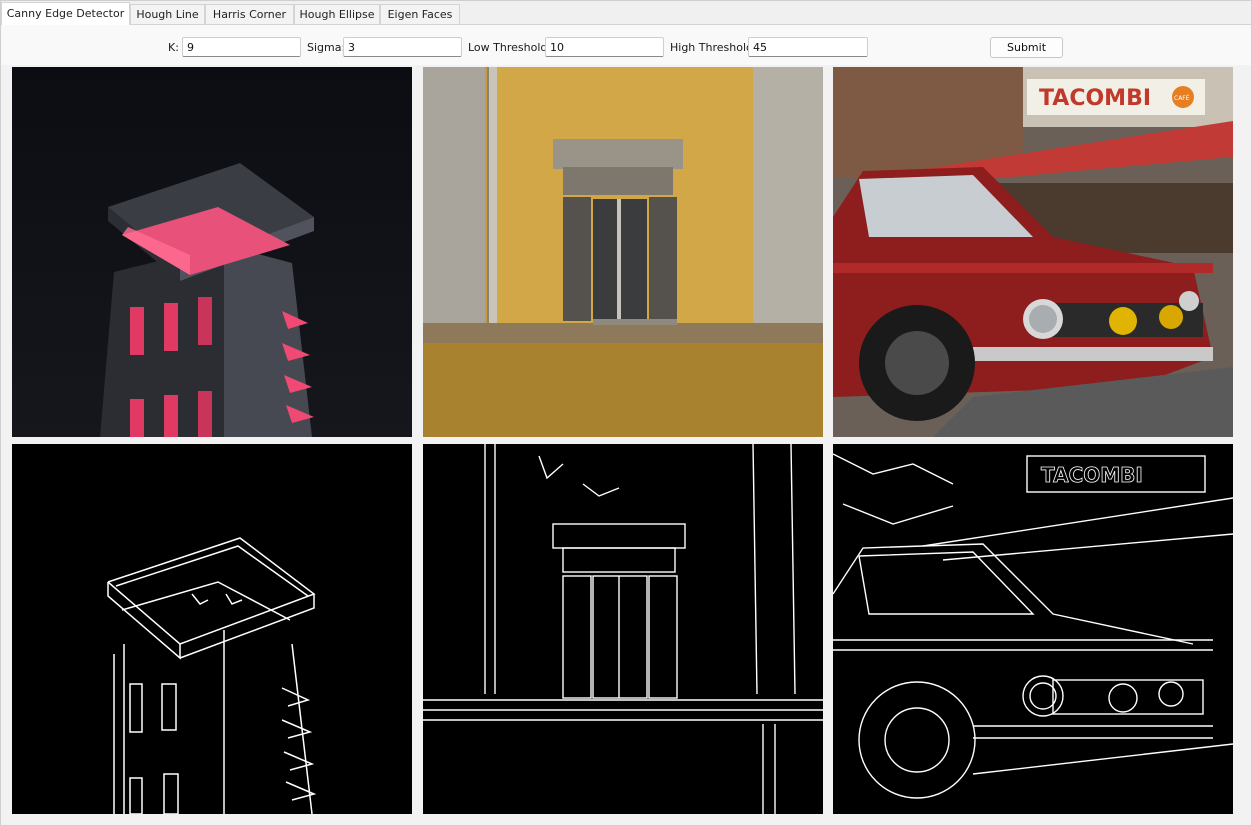  What do you see at coordinates (326, 47) in the screenshot?
I see `sigma-label: Sigma:` at bounding box center [326, 47].